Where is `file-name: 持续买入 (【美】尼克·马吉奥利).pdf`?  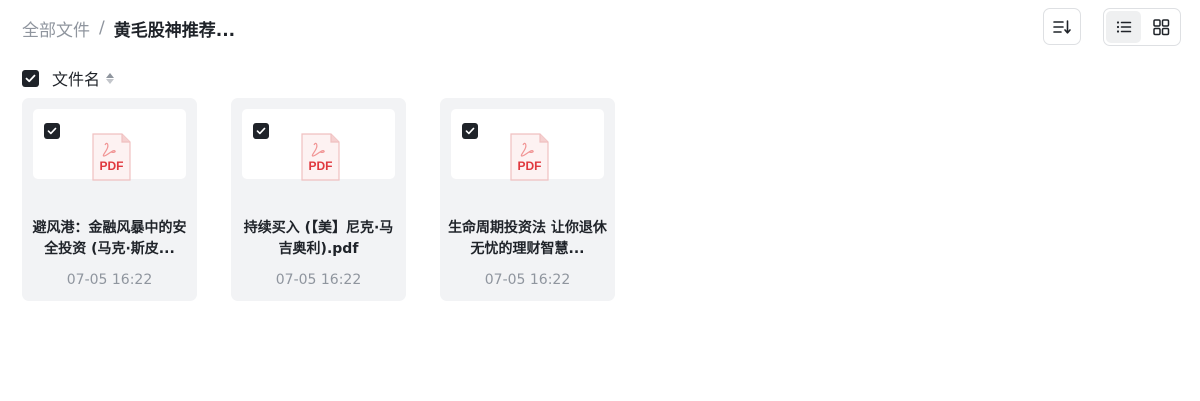
file-name: 持续买入 (【美】尼克·马吉奥利).pdf is located at coordinates (318, 238).